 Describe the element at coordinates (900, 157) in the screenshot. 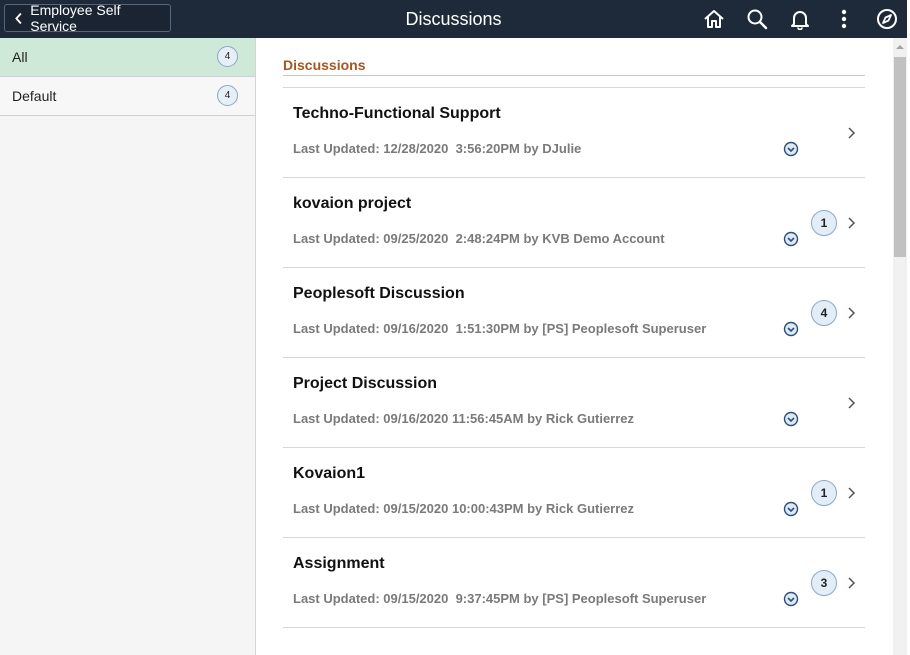

I see `scrollbar-thumb` at that location.